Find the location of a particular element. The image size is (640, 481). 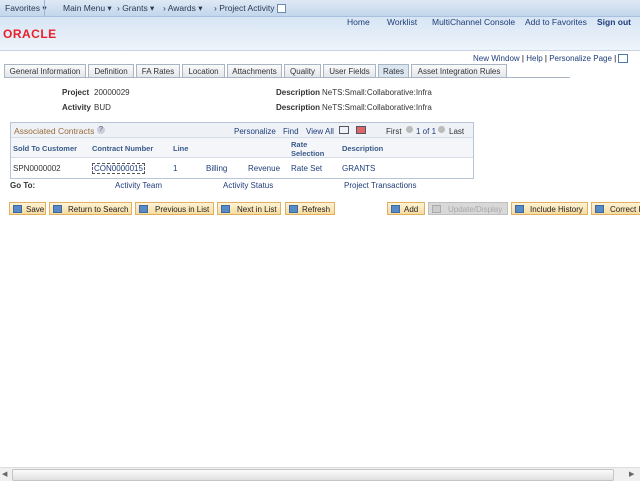

tab-location: Location is located at coordinates (203, 71).